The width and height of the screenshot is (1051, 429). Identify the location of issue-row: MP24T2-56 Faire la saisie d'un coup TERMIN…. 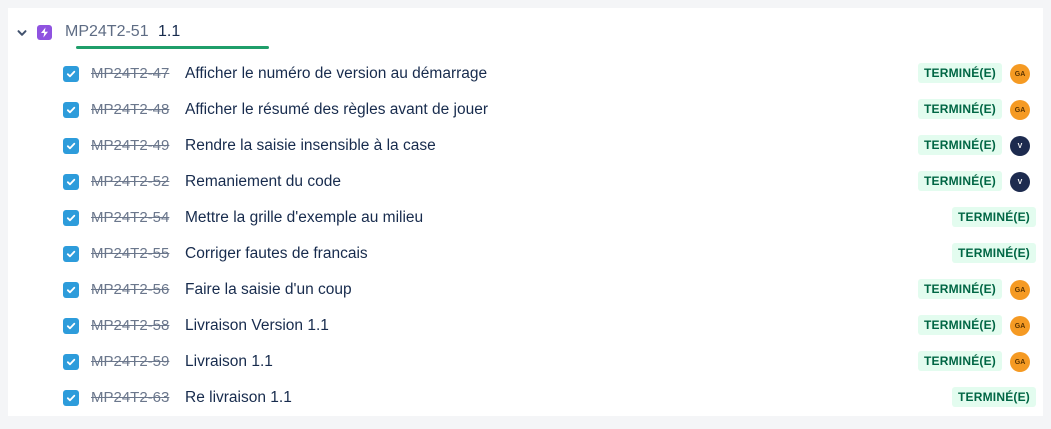
(525, 290).